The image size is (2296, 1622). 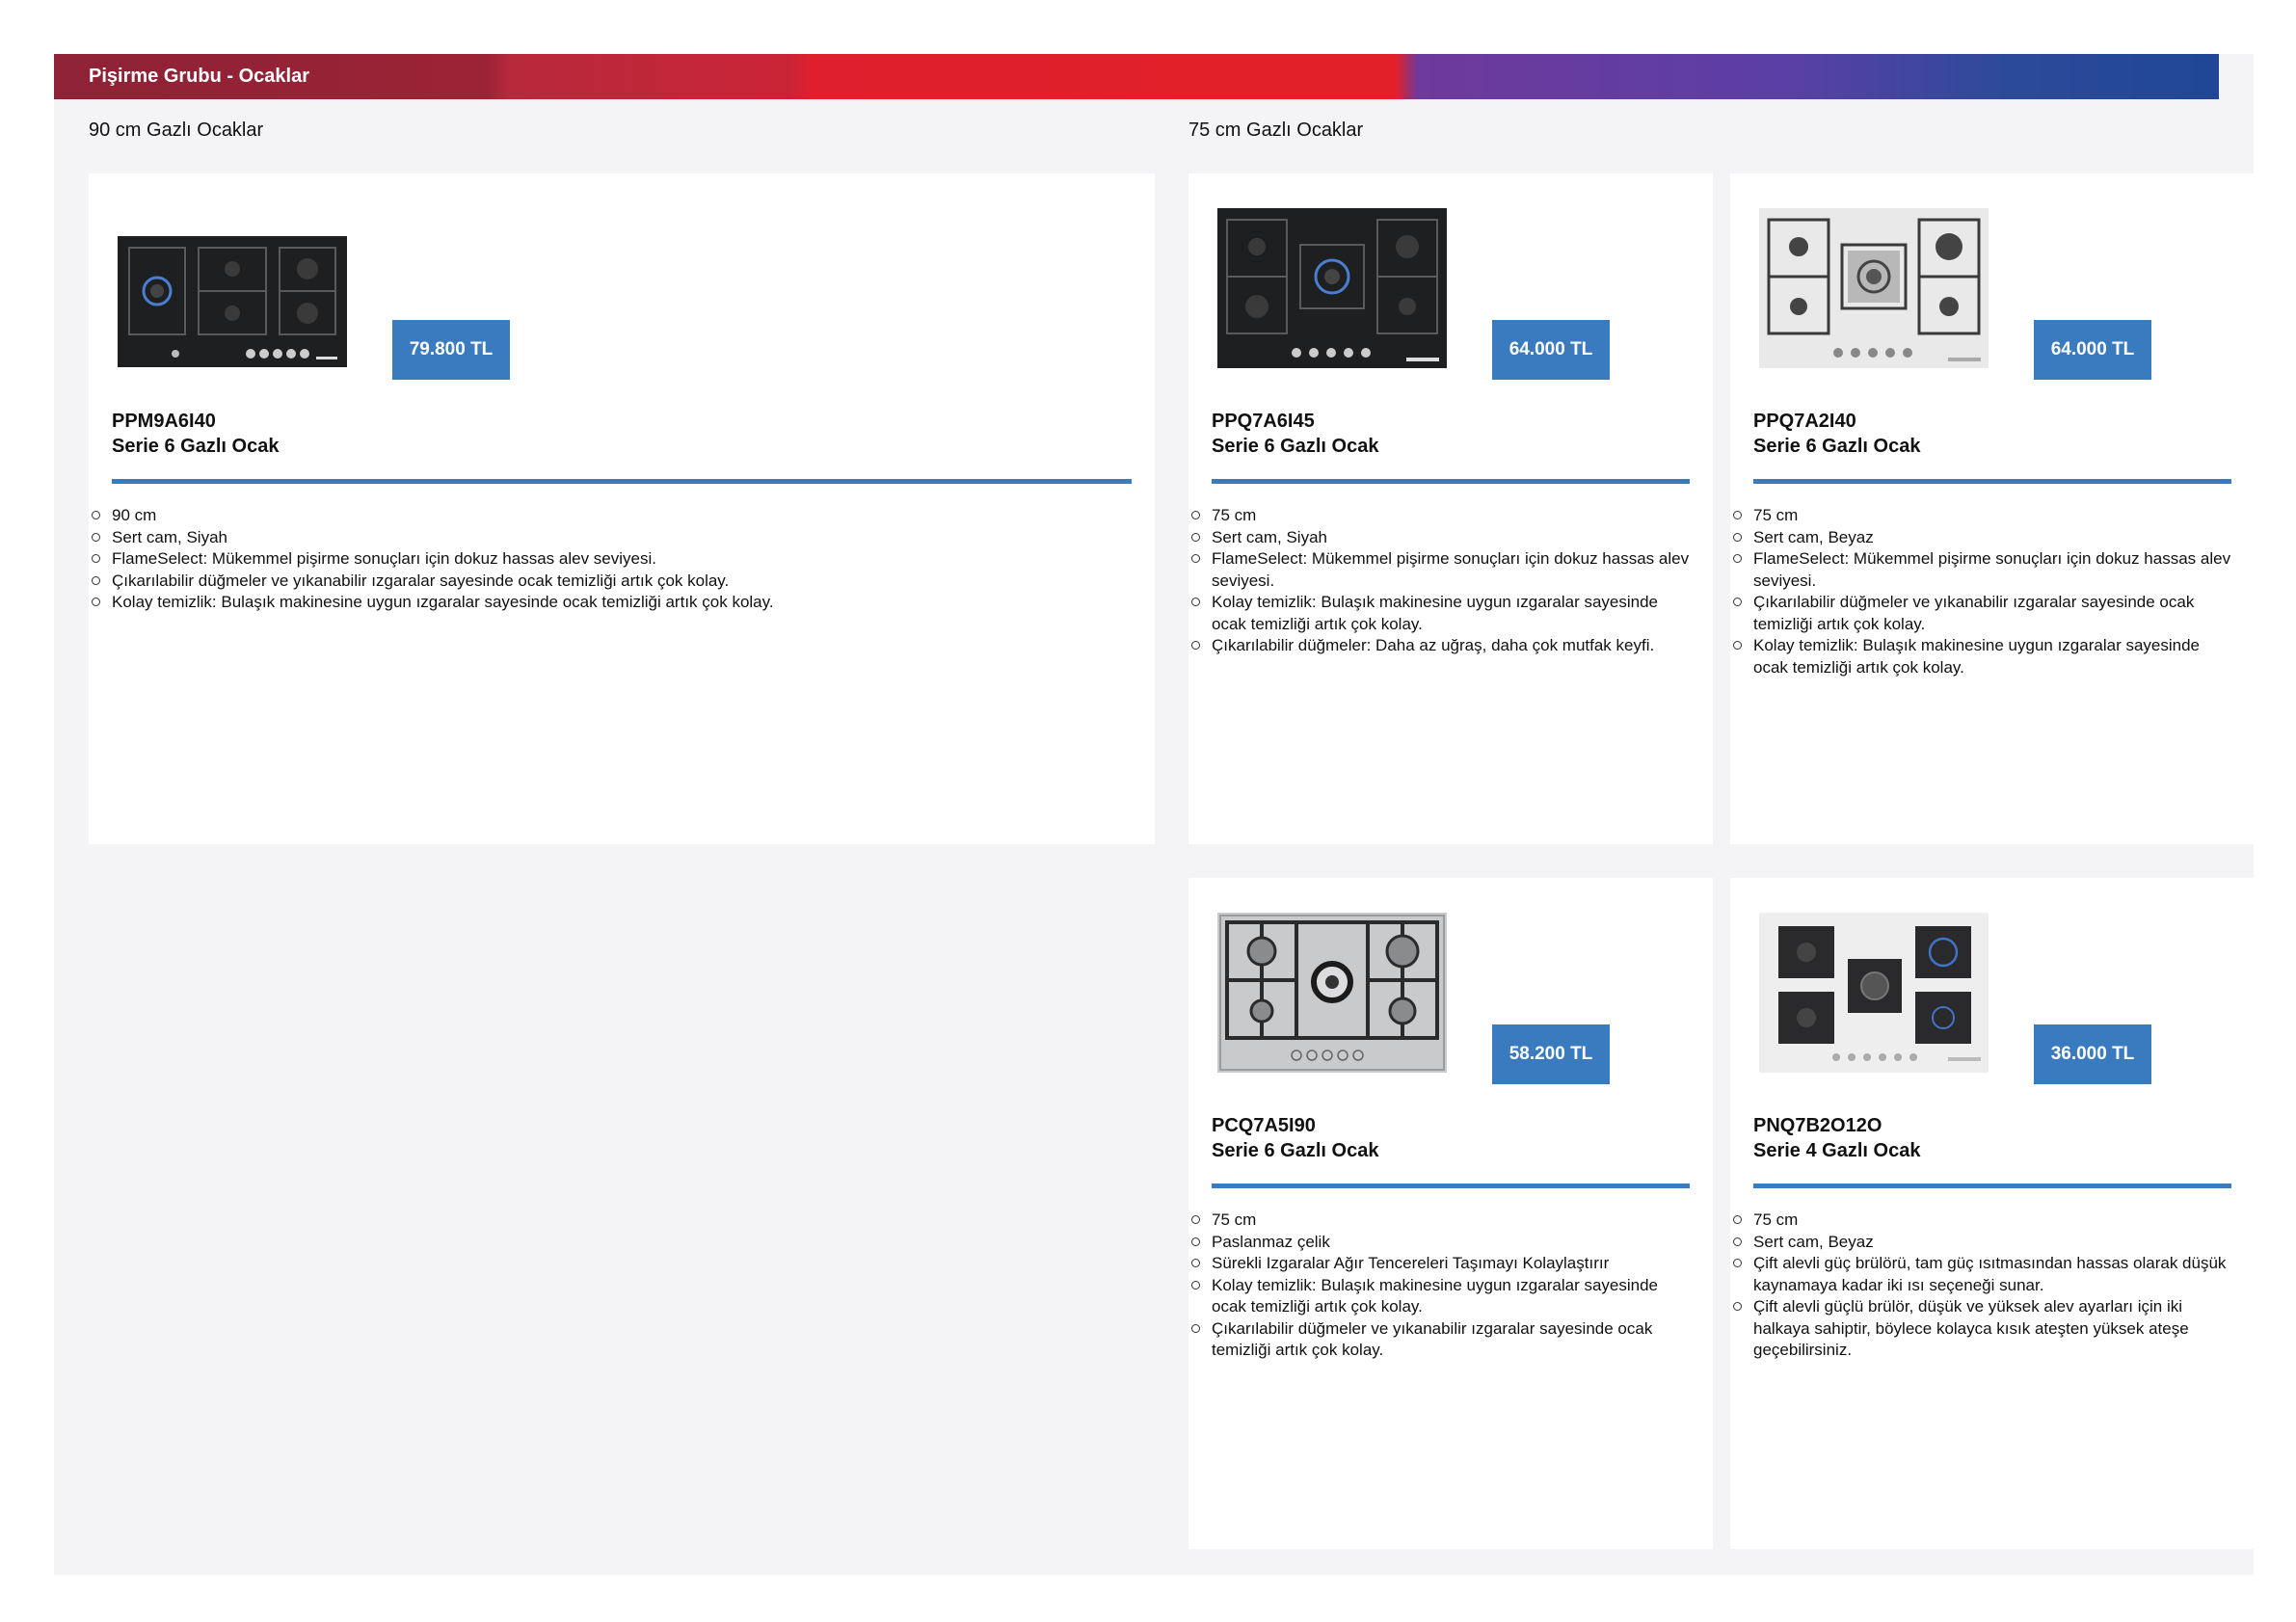 What do you see at coordinates (1551, 1054) in the screenshot?
I see `price-badge: 58.200 TL` at bounding box center [1551, 1054].